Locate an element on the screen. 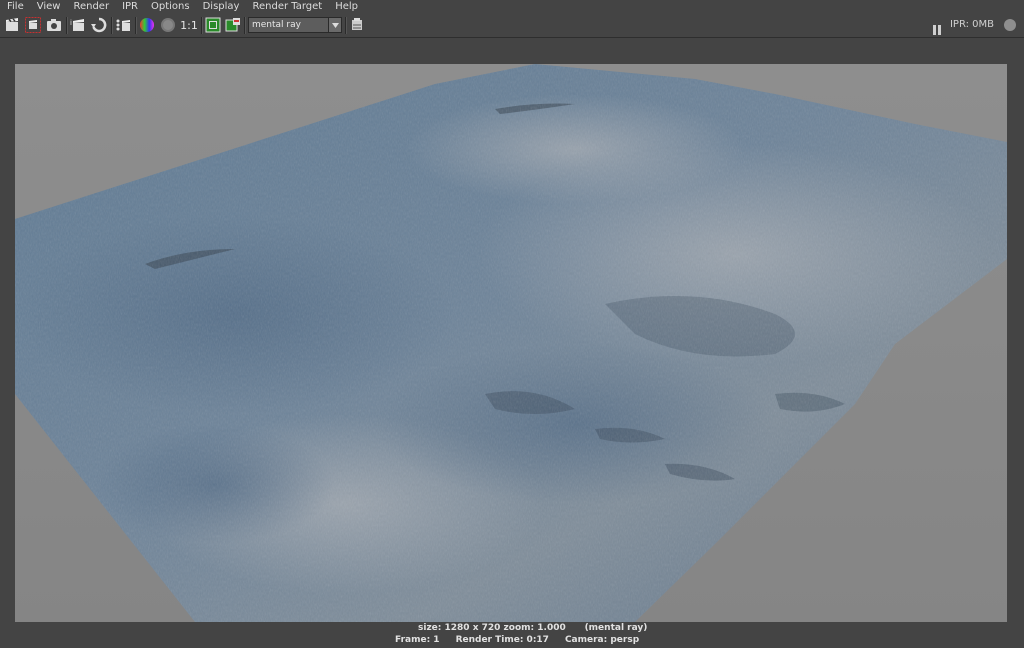  refresh-ipr-icon is located at coordinates (99, 25).